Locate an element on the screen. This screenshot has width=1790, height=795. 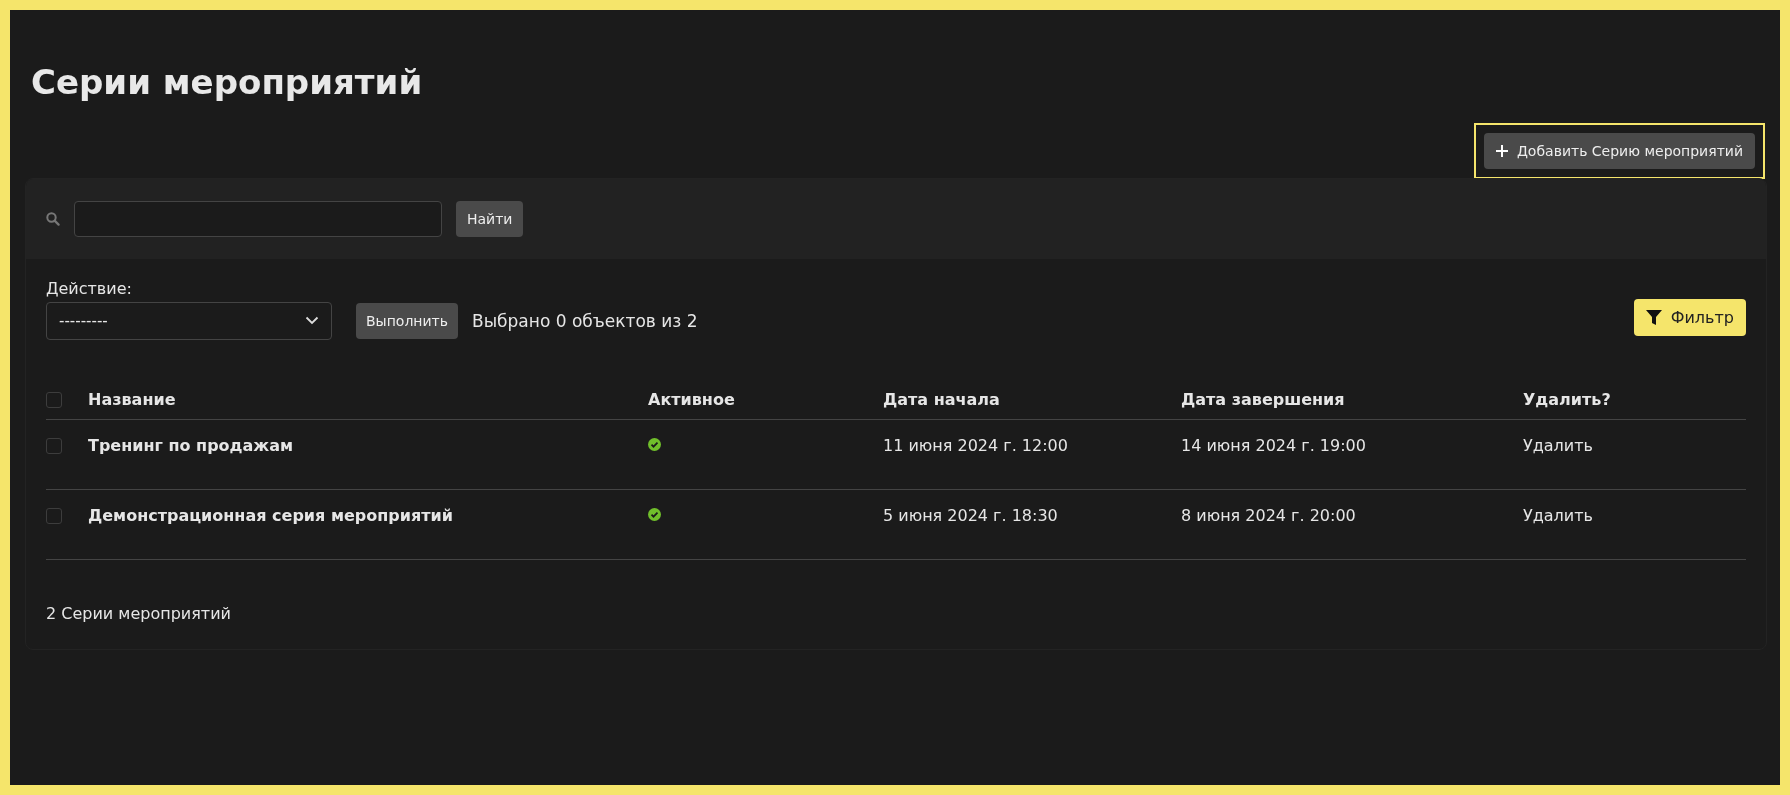
results-count: 2 Серии мероприятий is located at coordinates (139, 613).